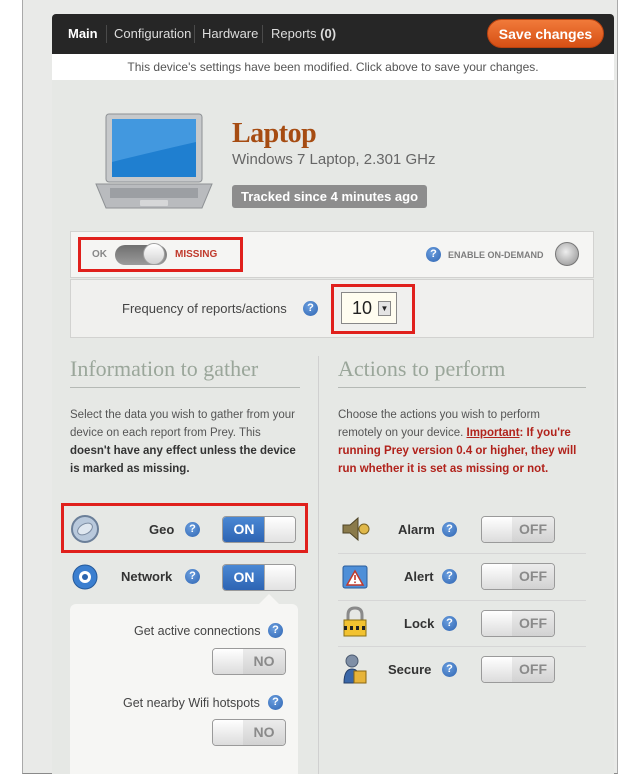 The width and height of the screenshot is (640, 774). Describe the element at coordinates (191, 703) in the screenshot. I see `wifi-hotspots-label: Get nearby Wifi hotspots` at that location.